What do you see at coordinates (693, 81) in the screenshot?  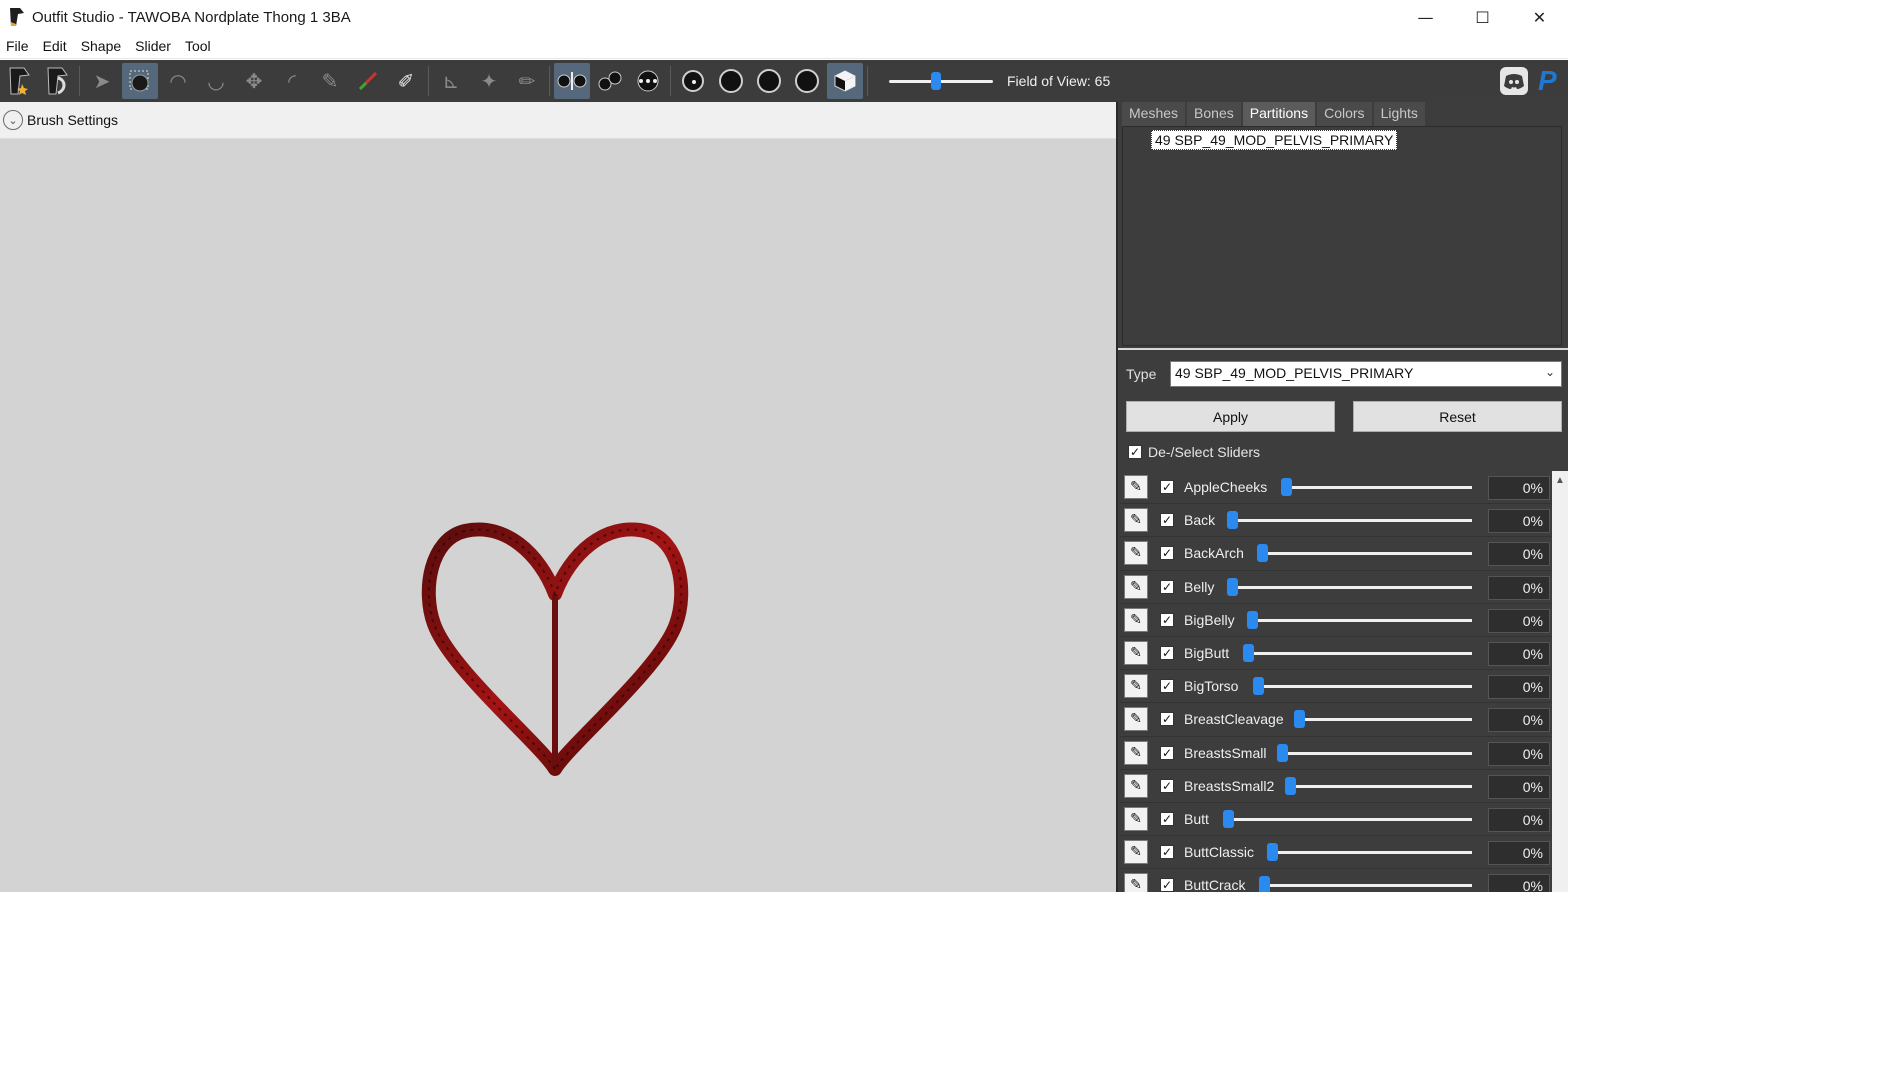 I see `shading-1-icon` at bounding box center [693, 81].